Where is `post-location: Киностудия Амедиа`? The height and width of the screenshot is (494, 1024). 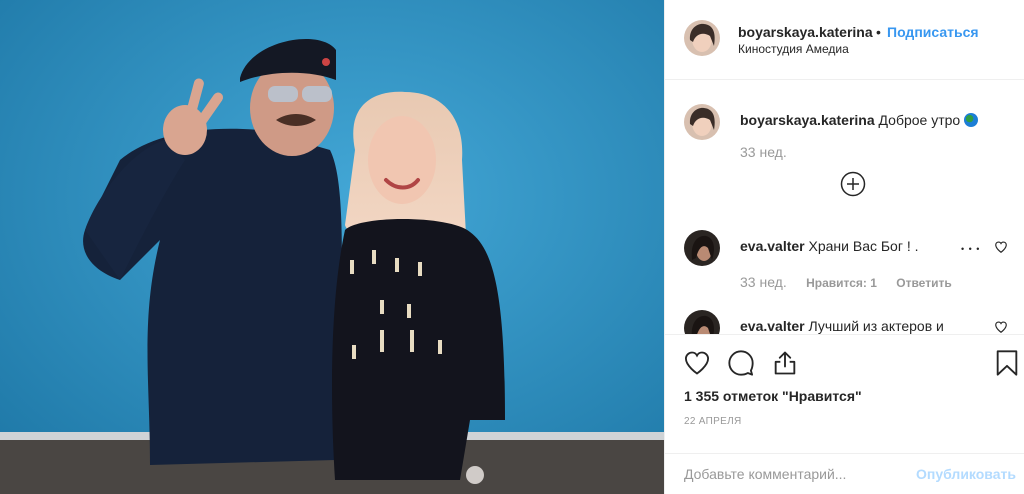 post-location: Киностудия Амедиа is located at coordinates (793, 49).